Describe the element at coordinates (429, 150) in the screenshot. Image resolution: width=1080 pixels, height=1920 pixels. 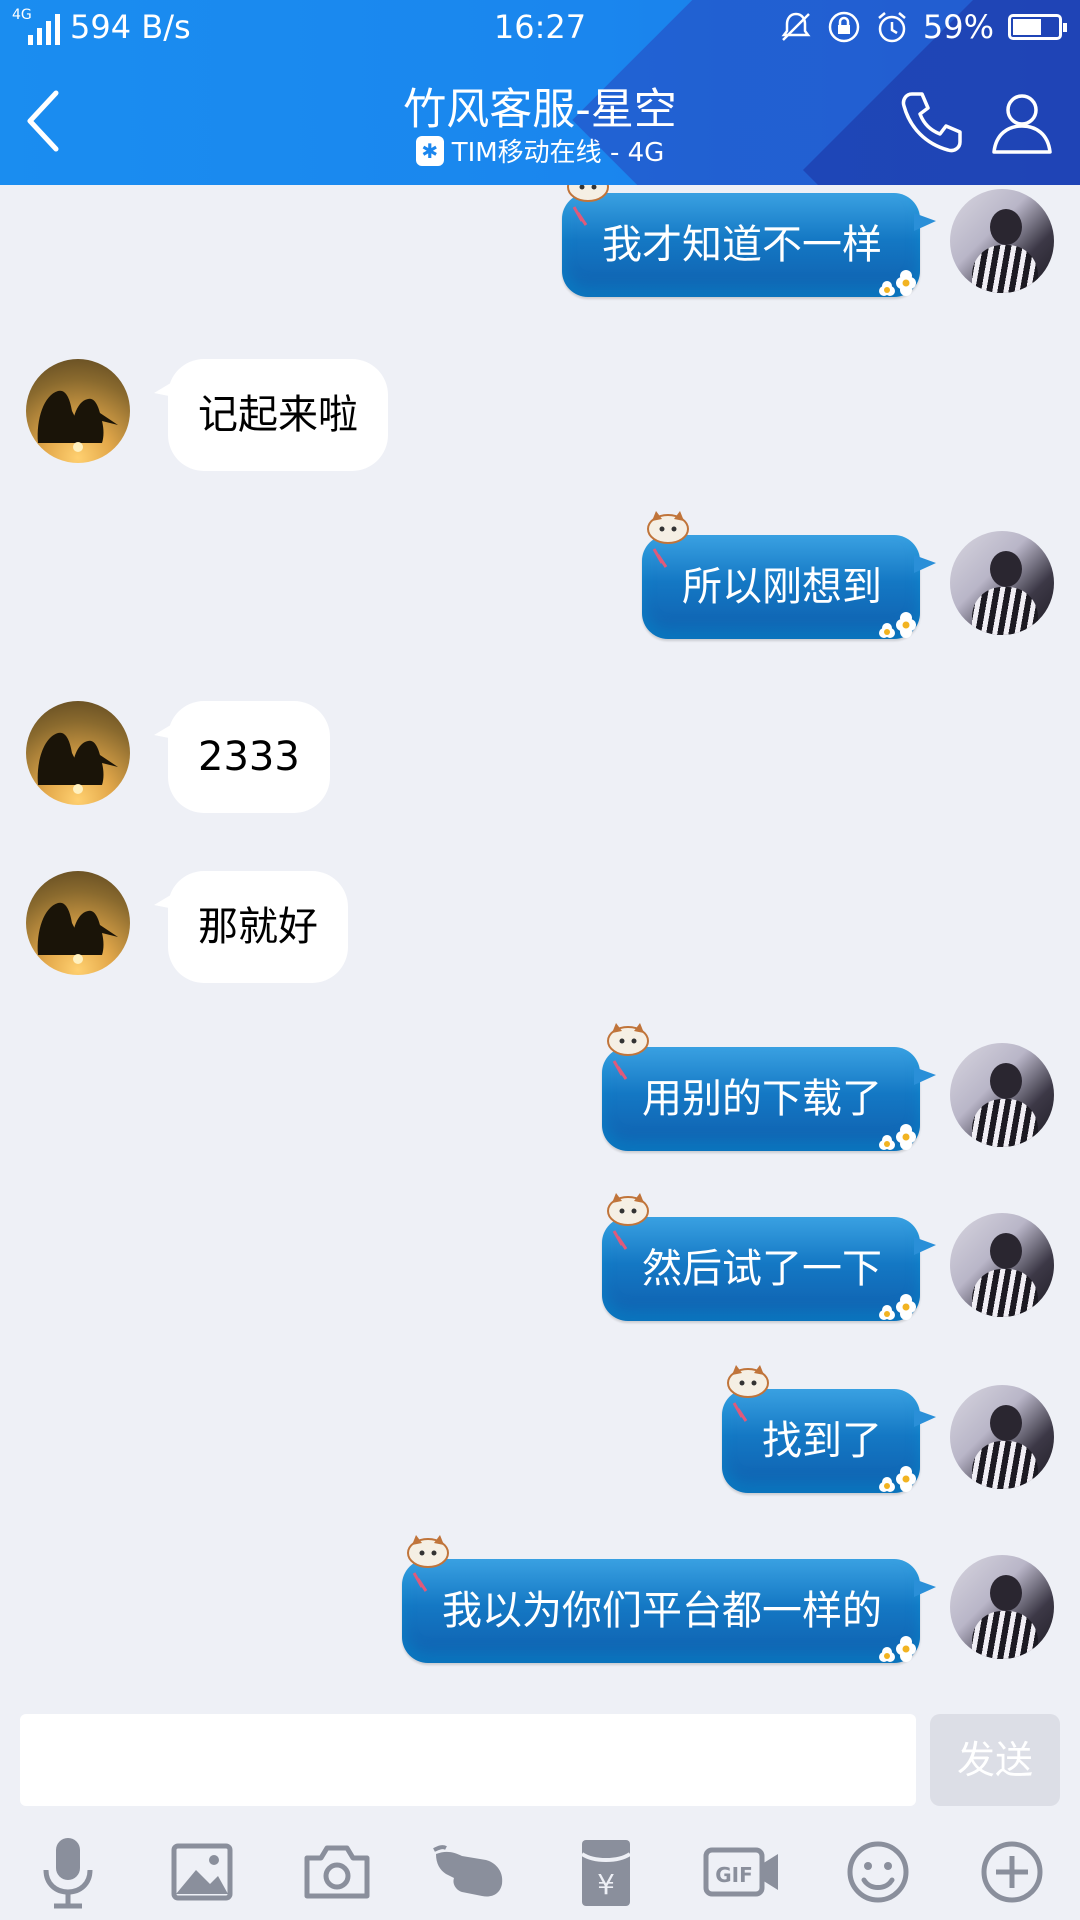
I see `tim-icon: ✱` at that location.